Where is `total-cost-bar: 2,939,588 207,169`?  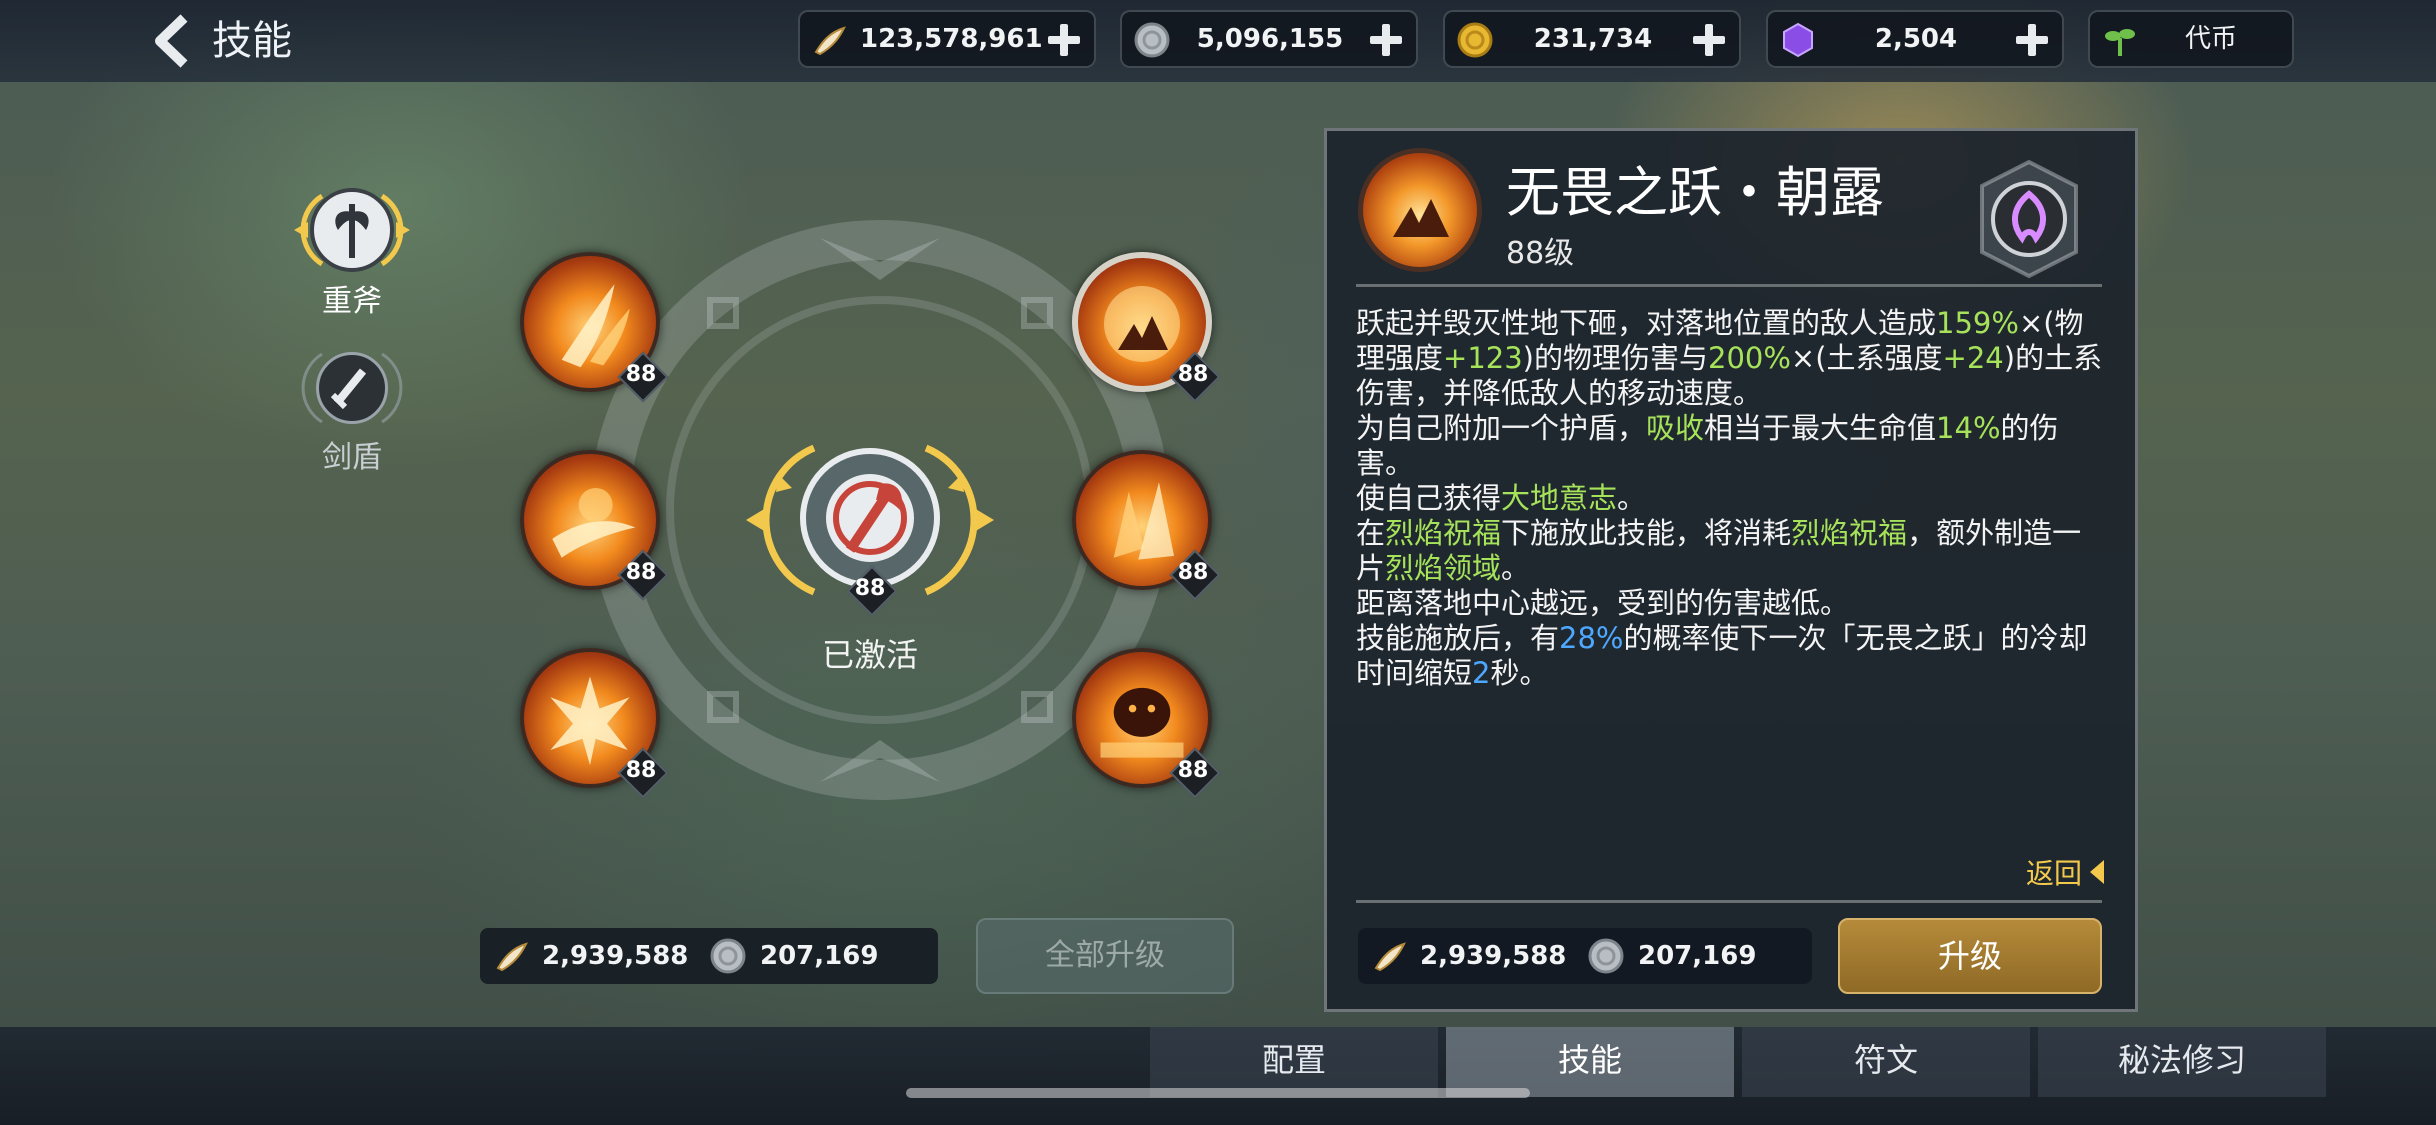 total-cost-bar: 2,939,588 207,169 is located at coordinates (709, 956).